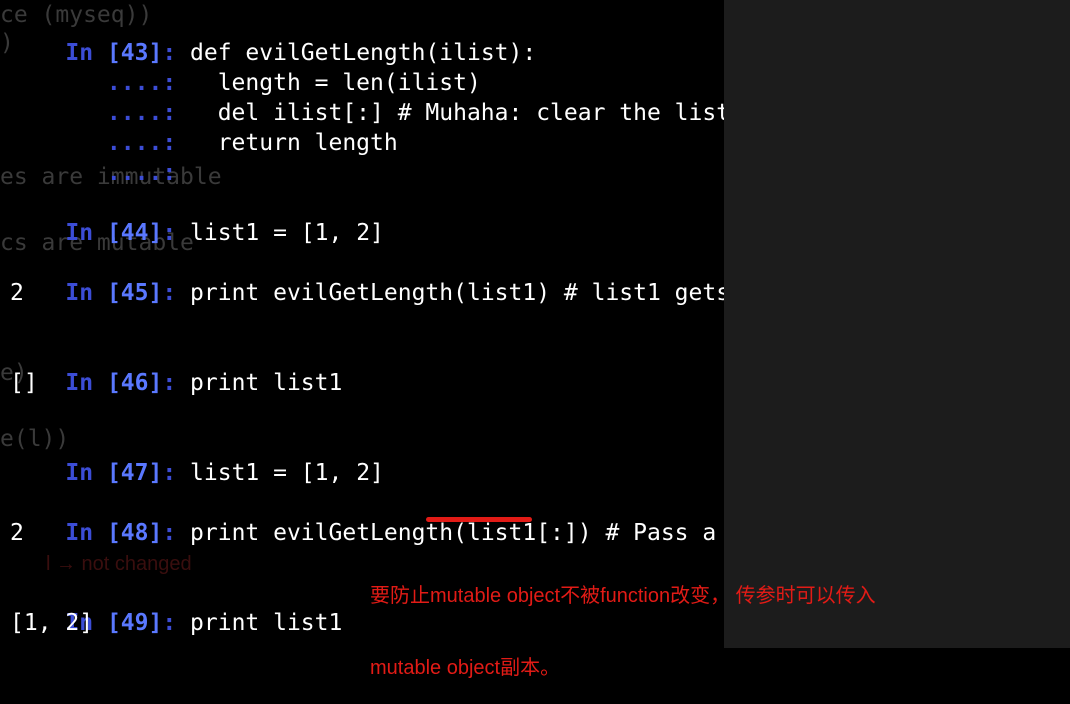 Image resolution: width=1070 pixels, height=704 pixels. Describe the element at coordinates (134, 533) in the screenshot. I see `prompt-number: [48]` at that location.